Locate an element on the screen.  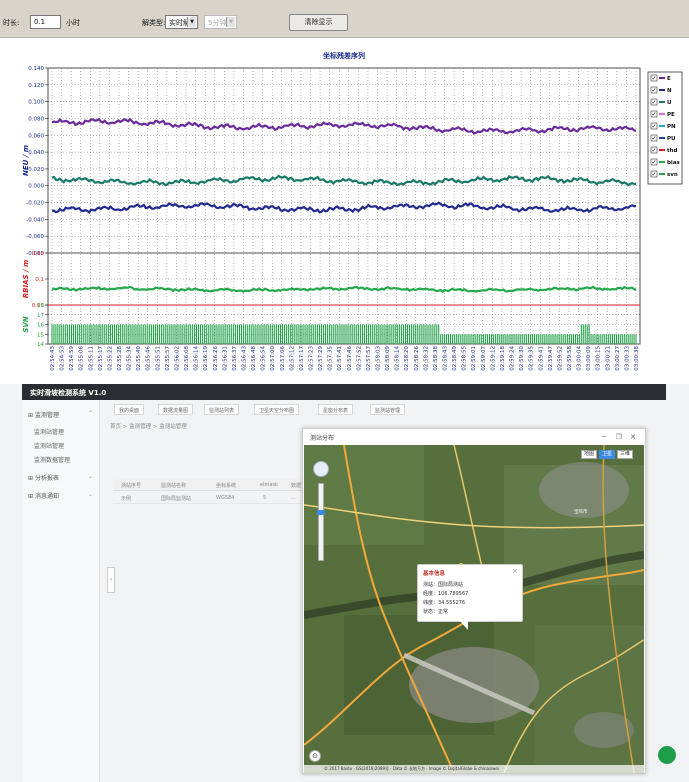
sidebar-item-messages: ⊞ 消息通知 is located at coordinates (43, 495).